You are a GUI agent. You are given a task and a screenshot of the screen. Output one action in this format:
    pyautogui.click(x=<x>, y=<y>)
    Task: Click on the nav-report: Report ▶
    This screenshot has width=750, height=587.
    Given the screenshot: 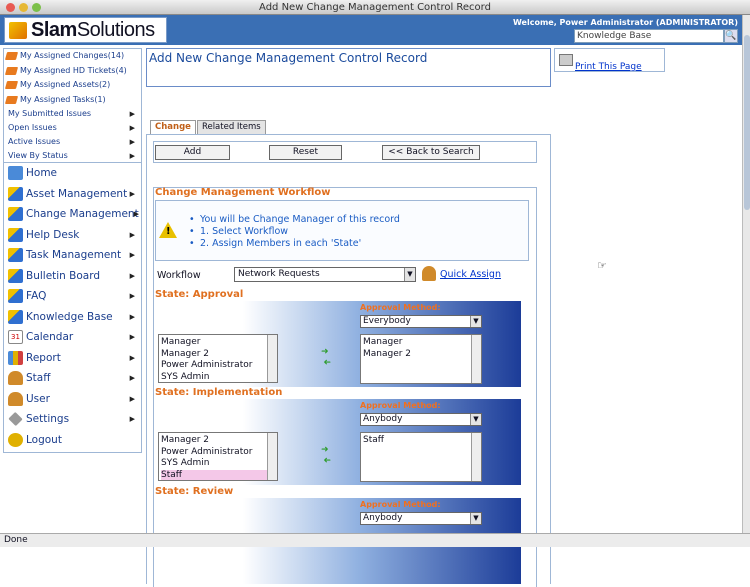 What is the action you would take?
    pyautogui.click(x=72, y=358)
    